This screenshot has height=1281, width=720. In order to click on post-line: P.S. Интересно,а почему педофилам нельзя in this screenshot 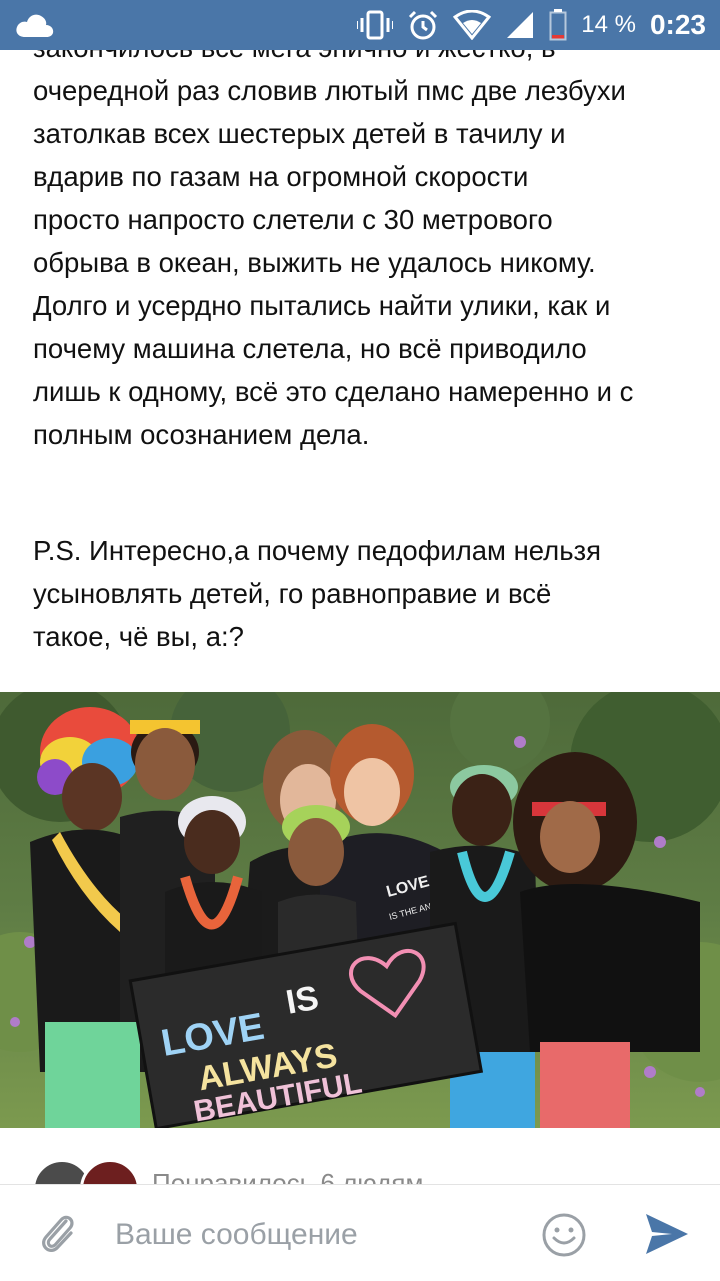, I will do `click(317, 550)`.